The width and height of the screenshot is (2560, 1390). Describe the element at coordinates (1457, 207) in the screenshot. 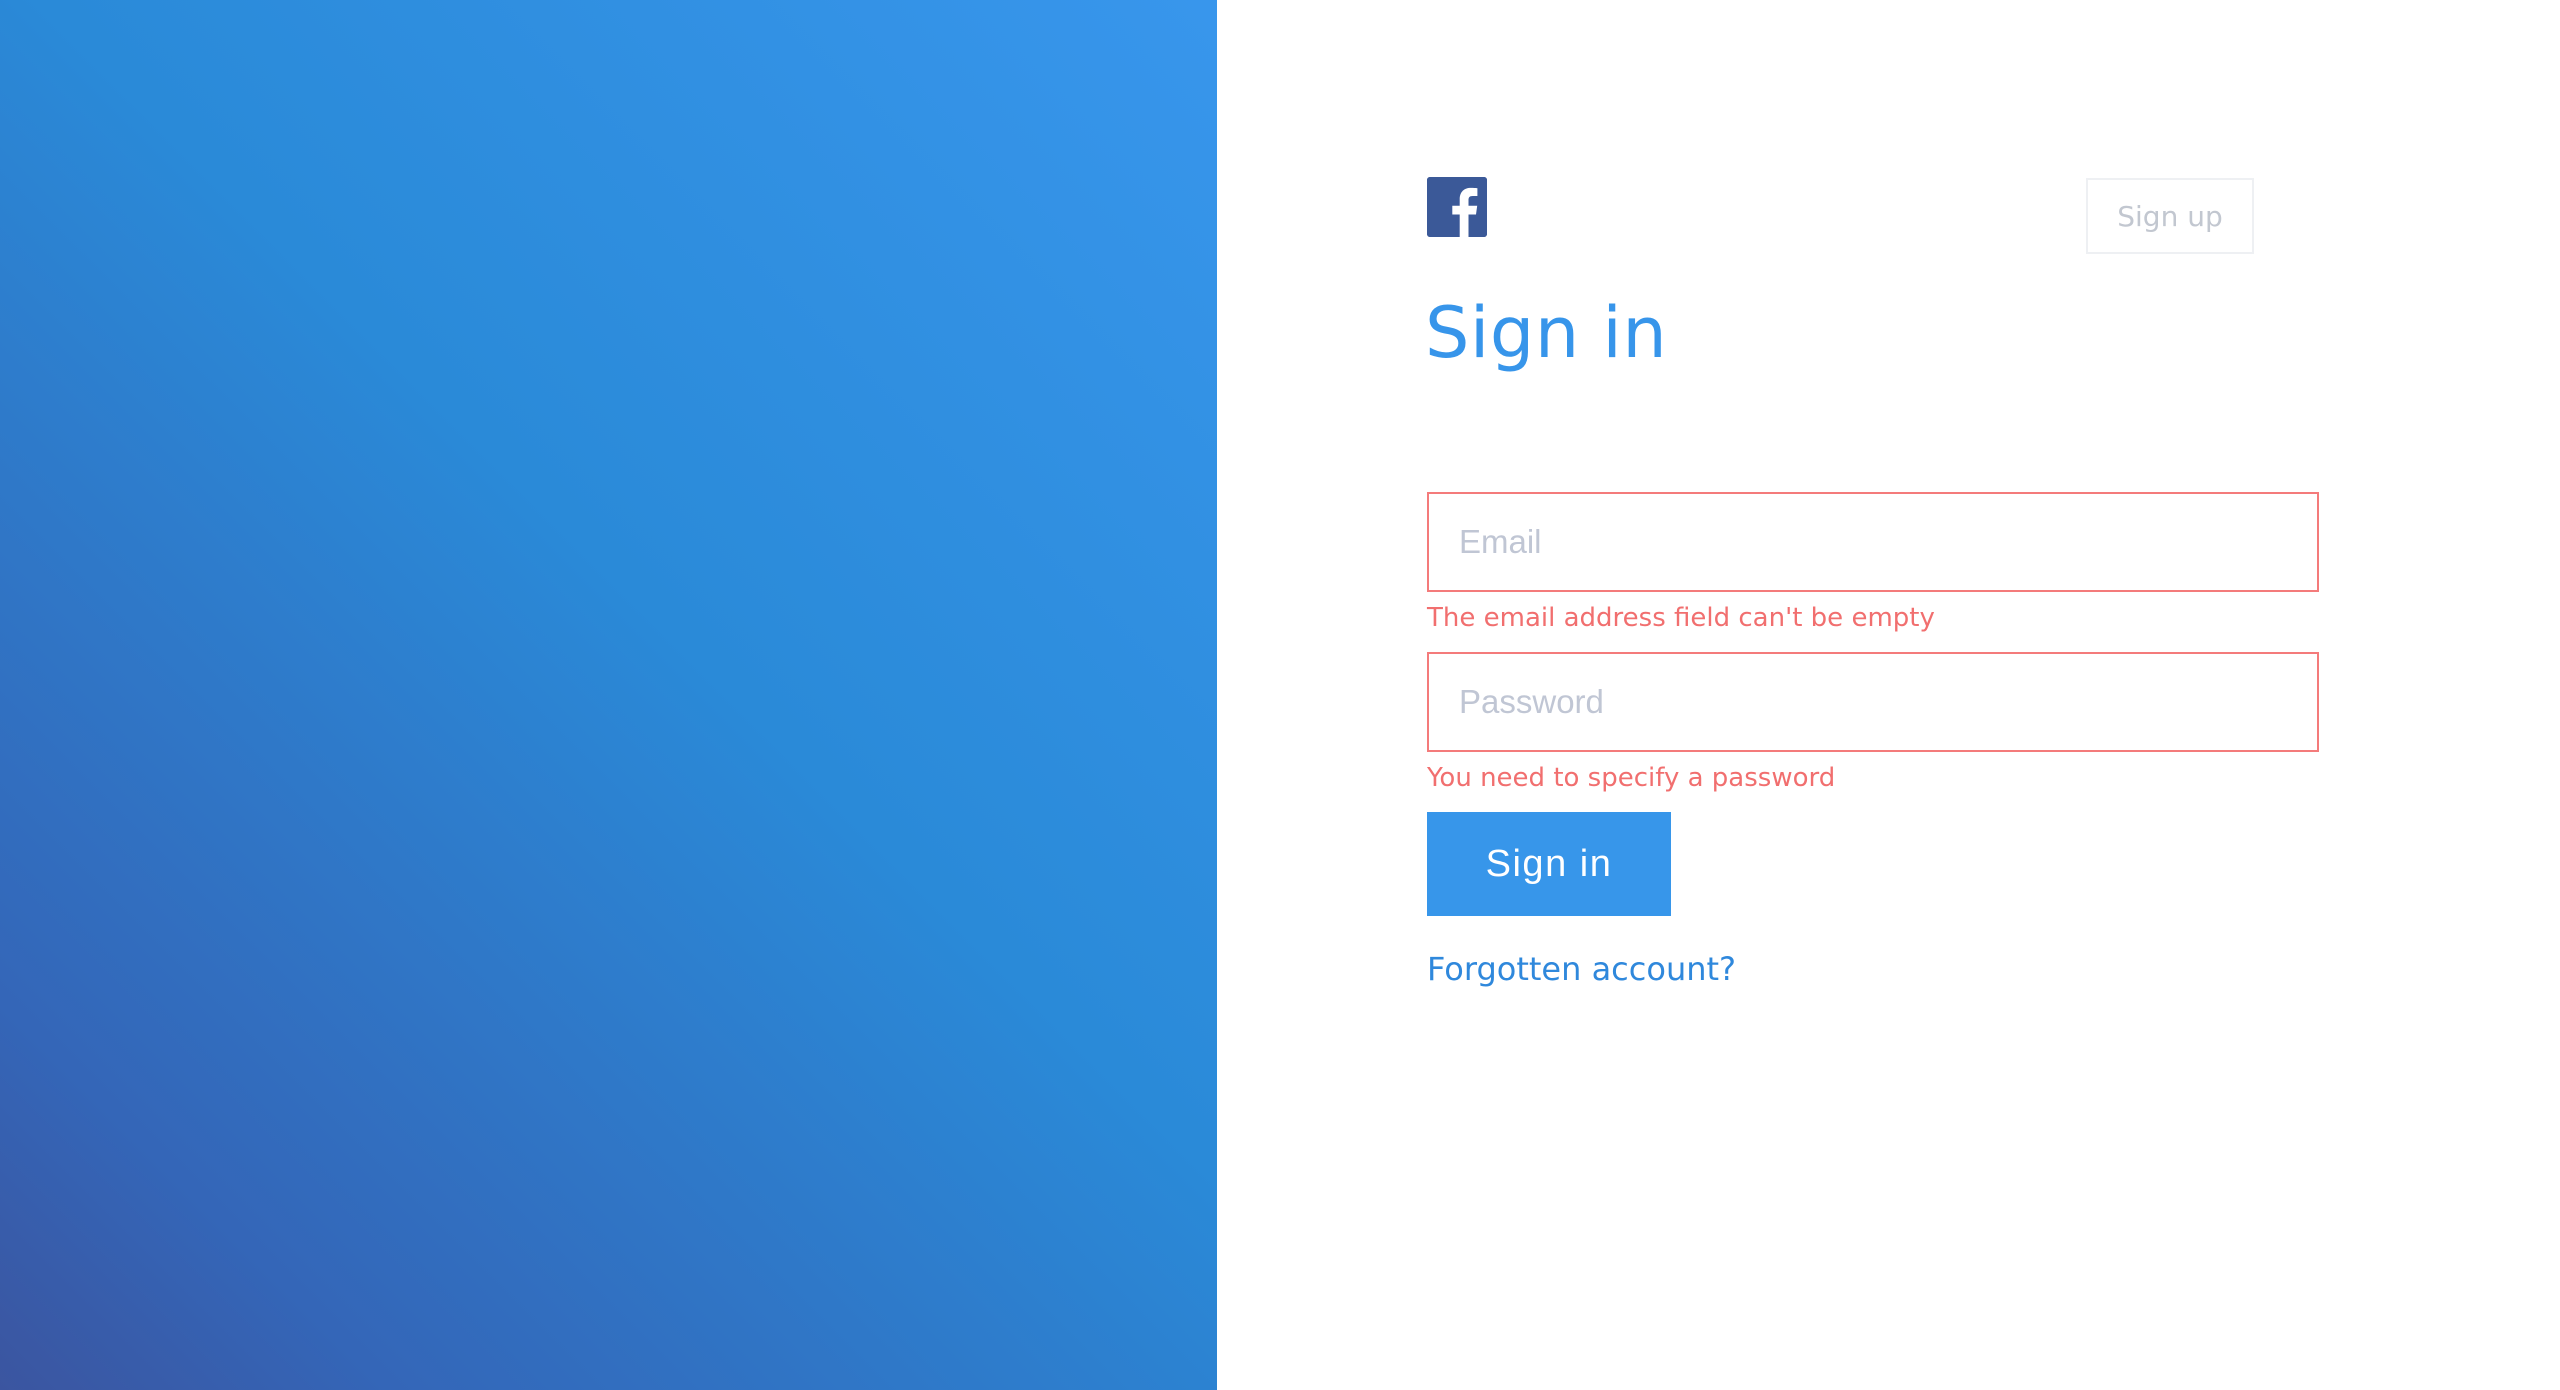

I see `facebook-icon` at that location.